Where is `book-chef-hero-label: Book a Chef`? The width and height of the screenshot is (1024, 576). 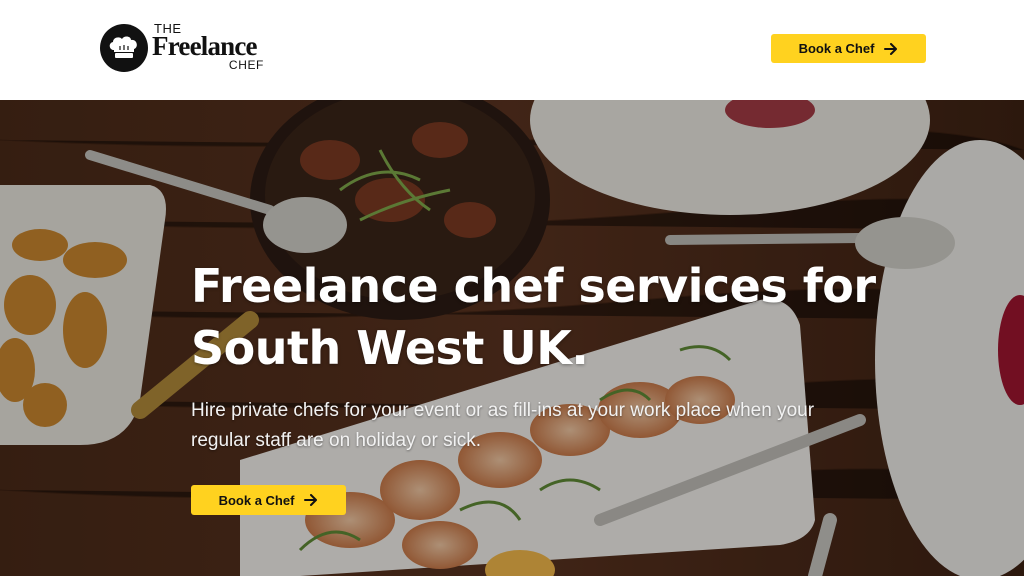
book-chef-hero-label: Book a Chef is located at coordinates (256, 500).